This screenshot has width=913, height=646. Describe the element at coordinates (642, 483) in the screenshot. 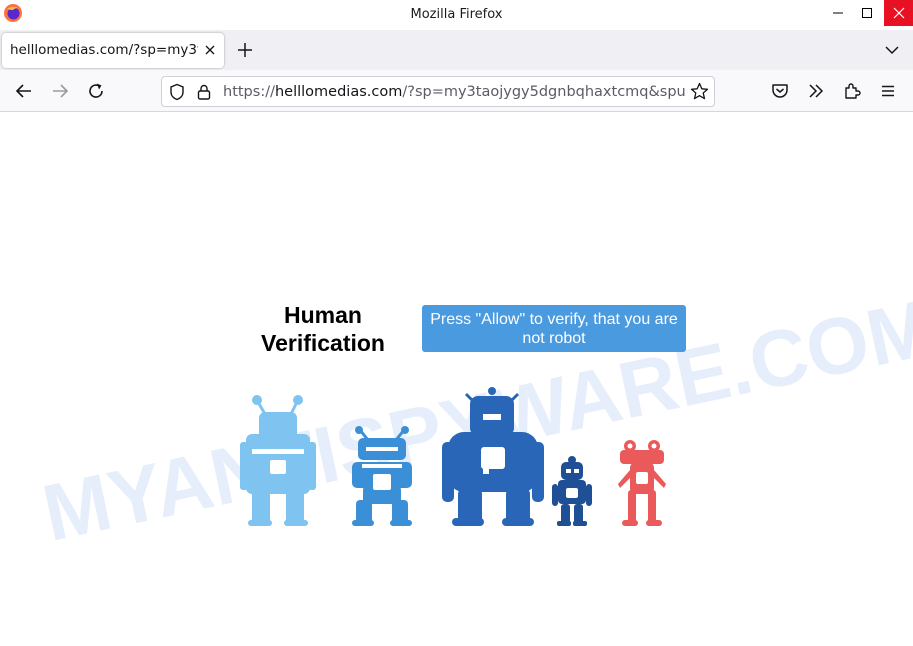

I see `robot-red` at that location.